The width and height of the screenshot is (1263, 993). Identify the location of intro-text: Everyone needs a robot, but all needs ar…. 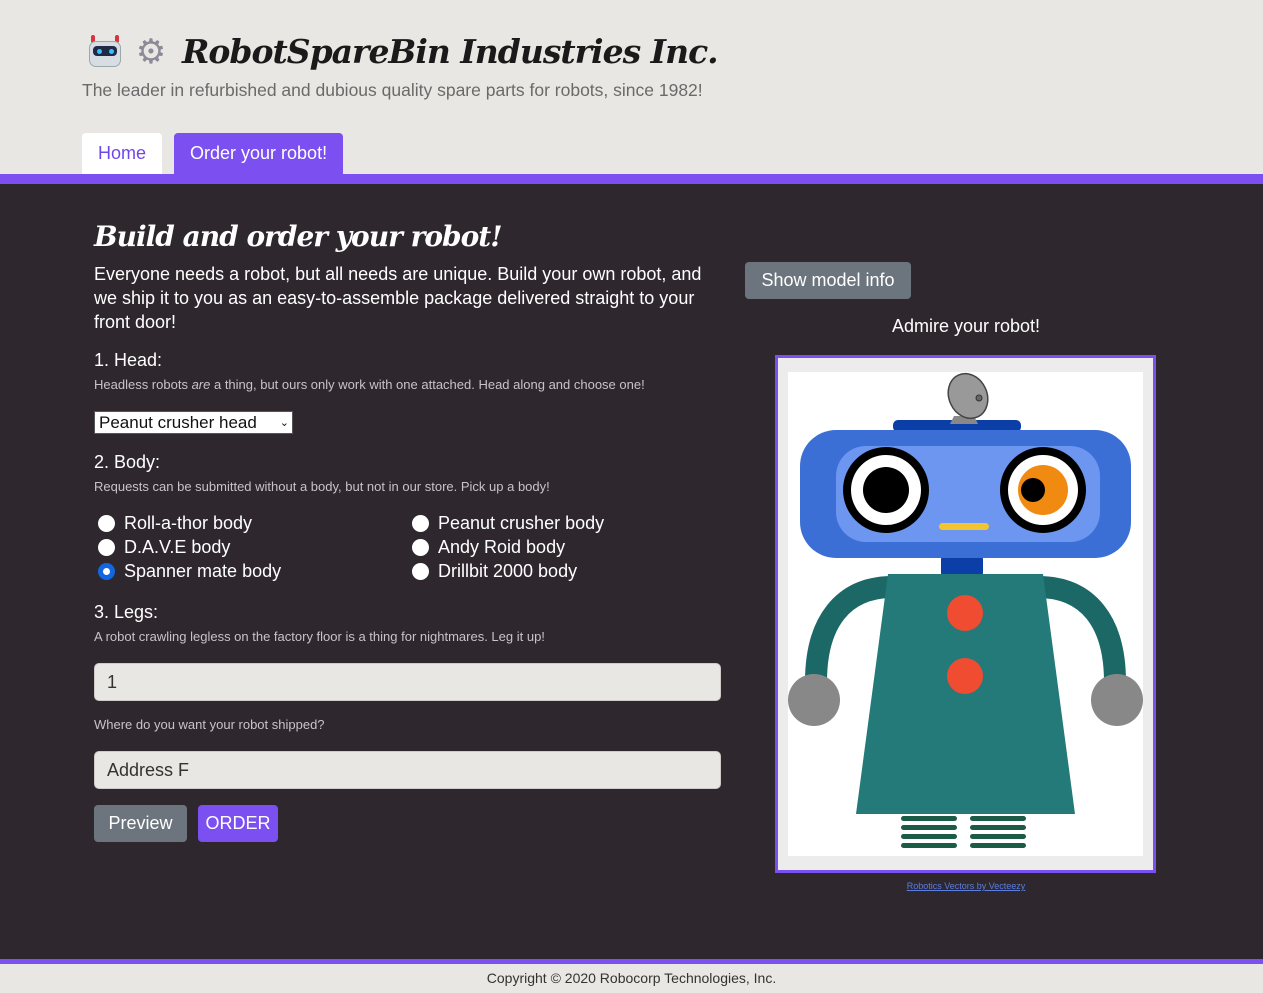
(398, 298).